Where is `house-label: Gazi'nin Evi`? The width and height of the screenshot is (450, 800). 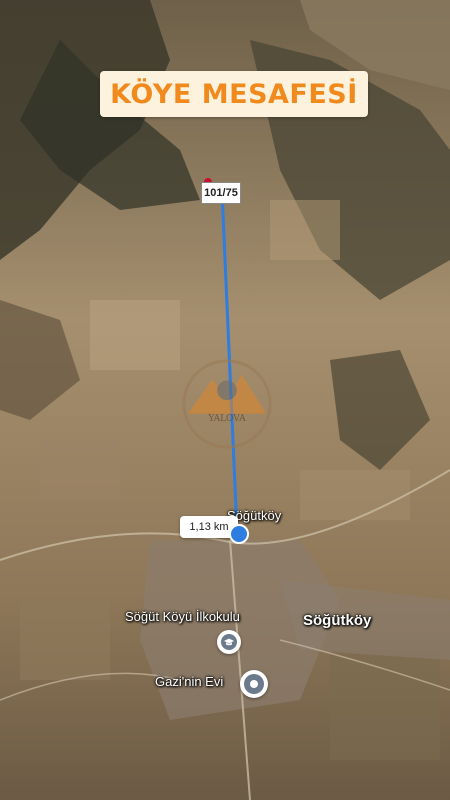 house-label: Gazi'nin Evi is located at coordinates (189, 681).